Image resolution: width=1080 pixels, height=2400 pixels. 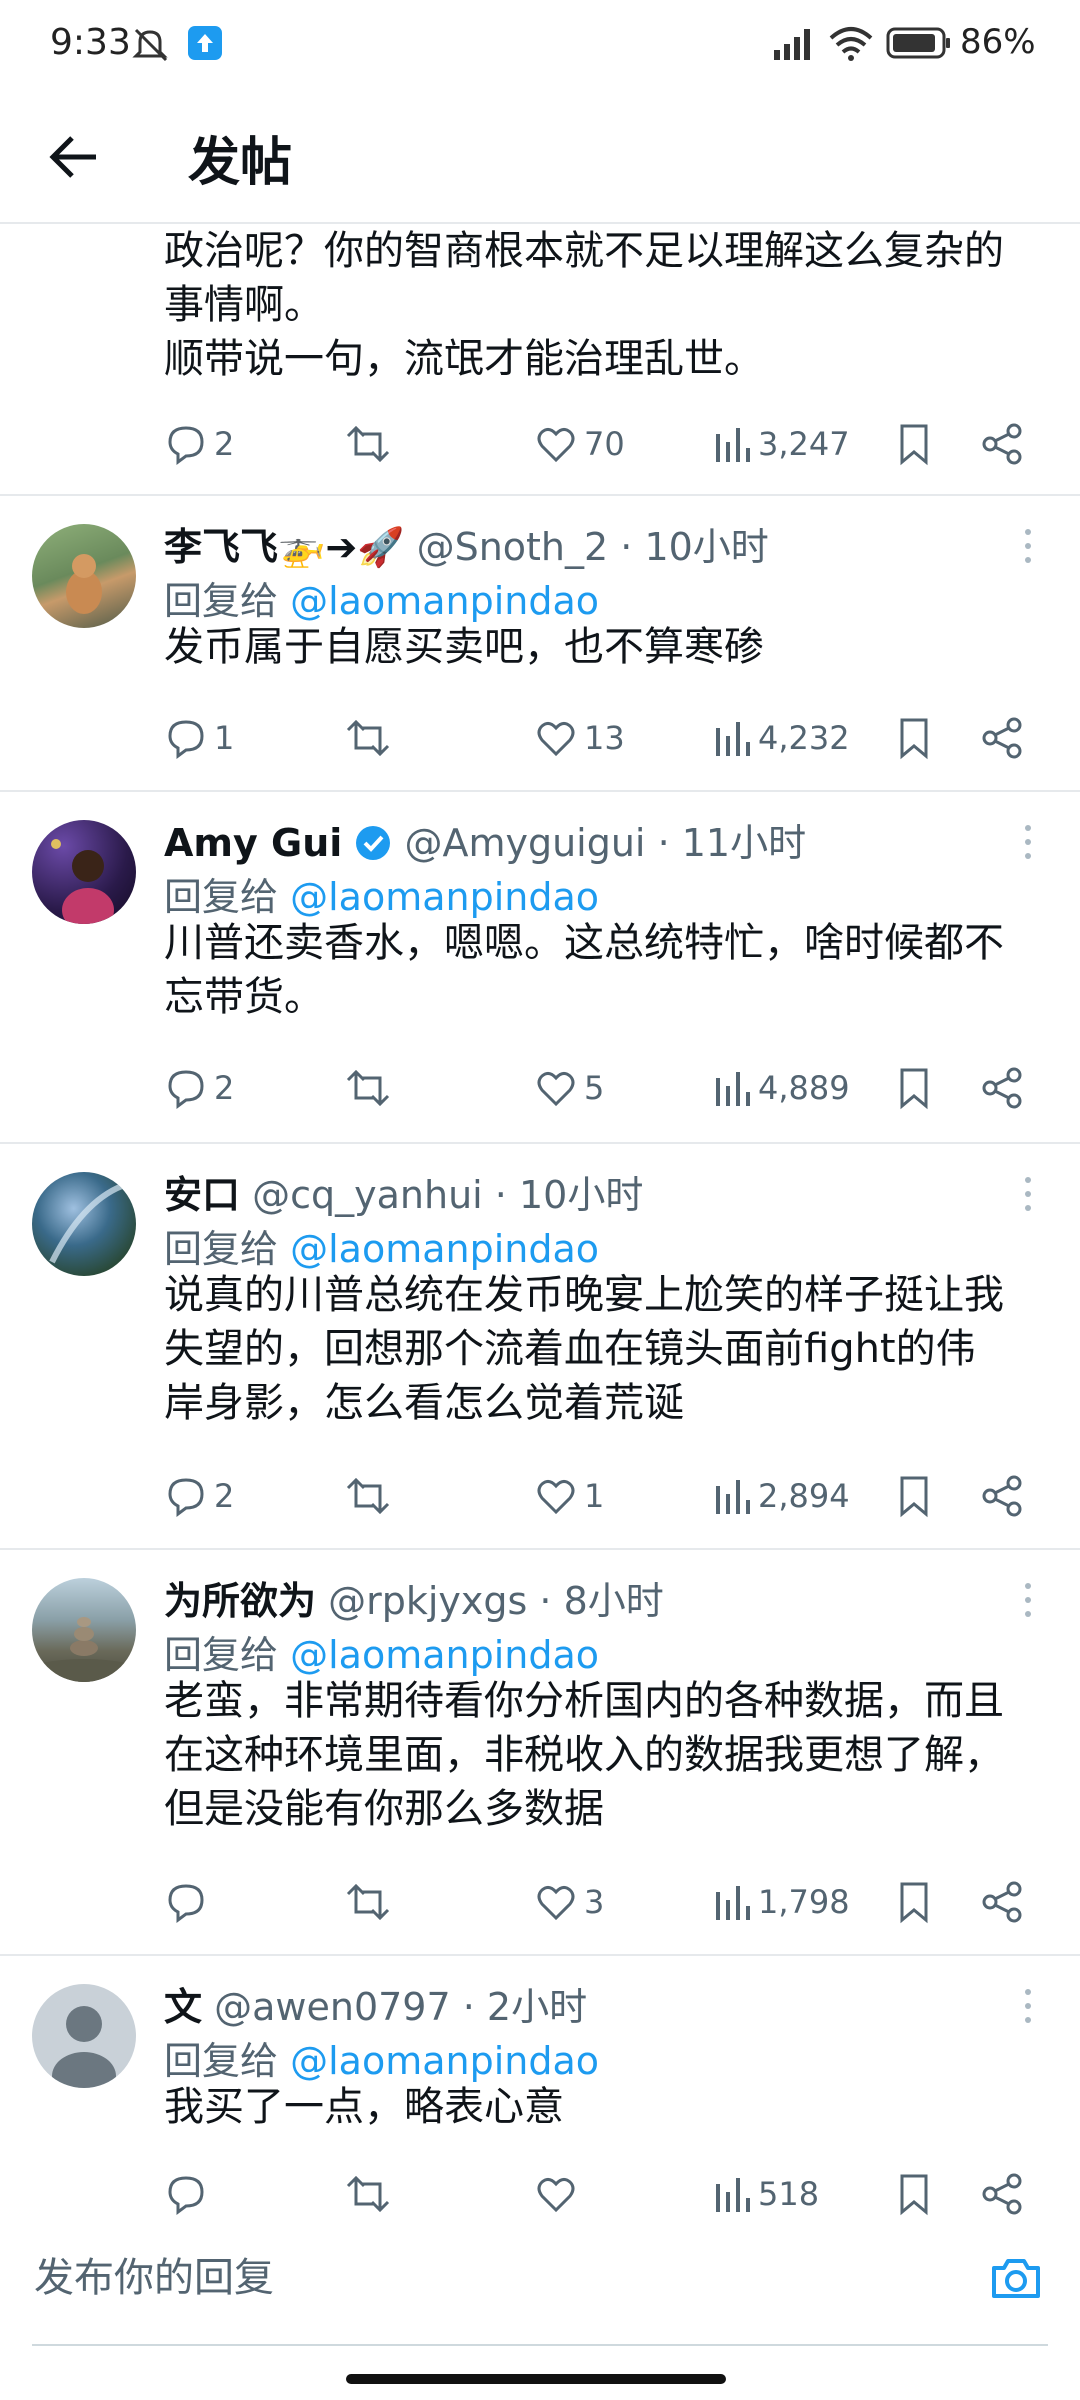 What do you see at coordinates (202, 1195) in the screenshot?
I see `display-name: 安口` at bounding box center [202, 1195].